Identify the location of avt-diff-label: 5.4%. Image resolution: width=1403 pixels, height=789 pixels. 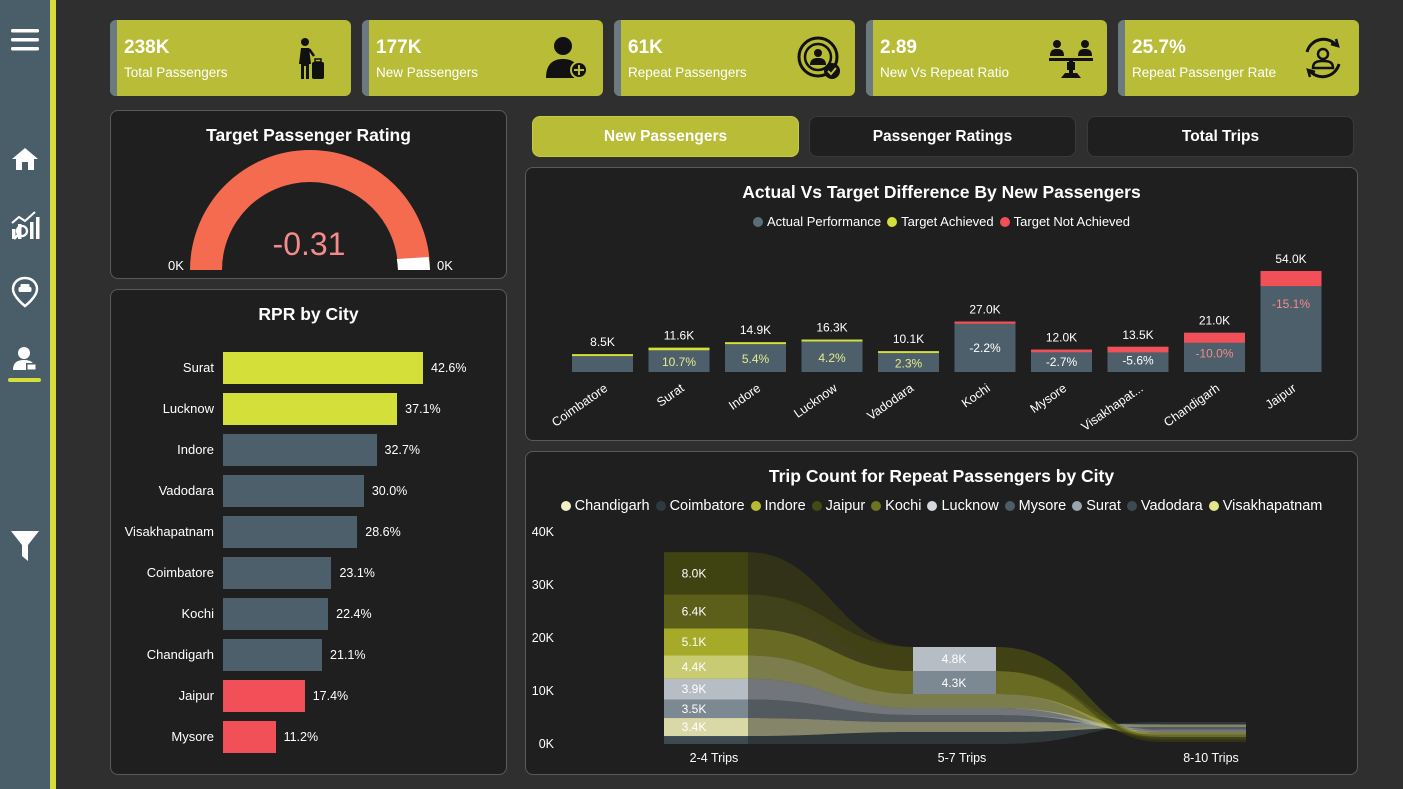
(756, 359).